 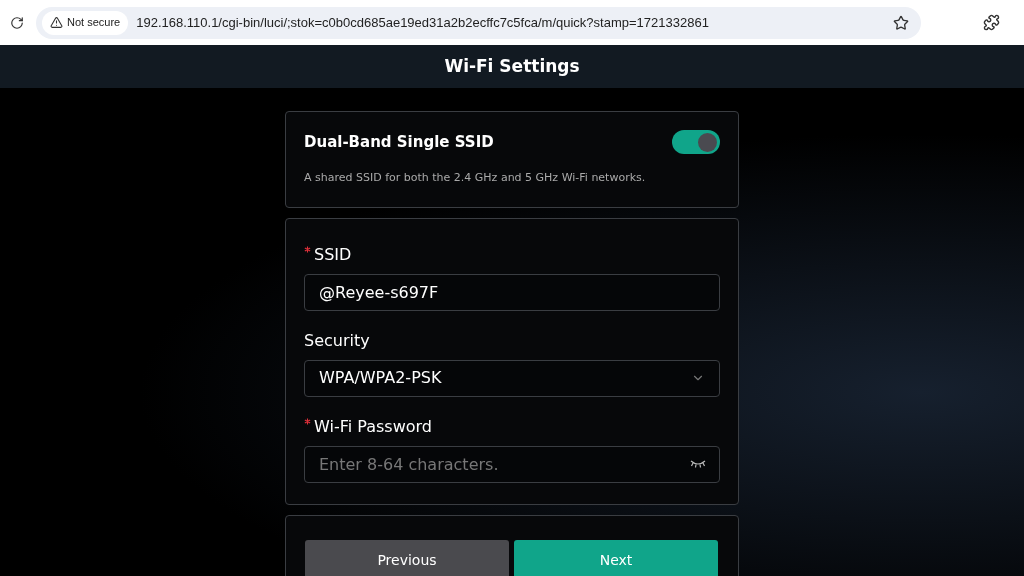 What do you see at coordinates (512, 378) in the screenshot?
I see `security-select: WPA/WPA2-PSK` at bounding box center [512, 378].